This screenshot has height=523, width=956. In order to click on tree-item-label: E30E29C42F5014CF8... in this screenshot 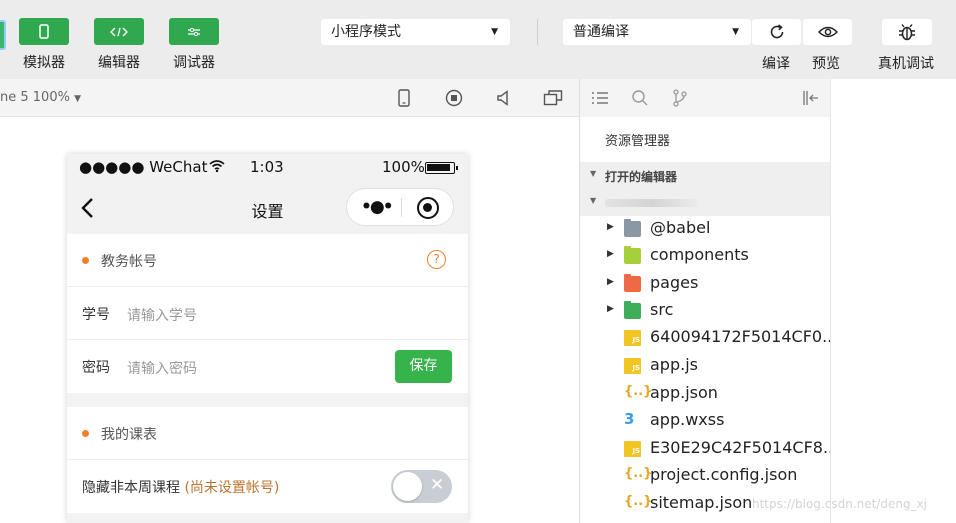, I will do `click(744, 447)`.